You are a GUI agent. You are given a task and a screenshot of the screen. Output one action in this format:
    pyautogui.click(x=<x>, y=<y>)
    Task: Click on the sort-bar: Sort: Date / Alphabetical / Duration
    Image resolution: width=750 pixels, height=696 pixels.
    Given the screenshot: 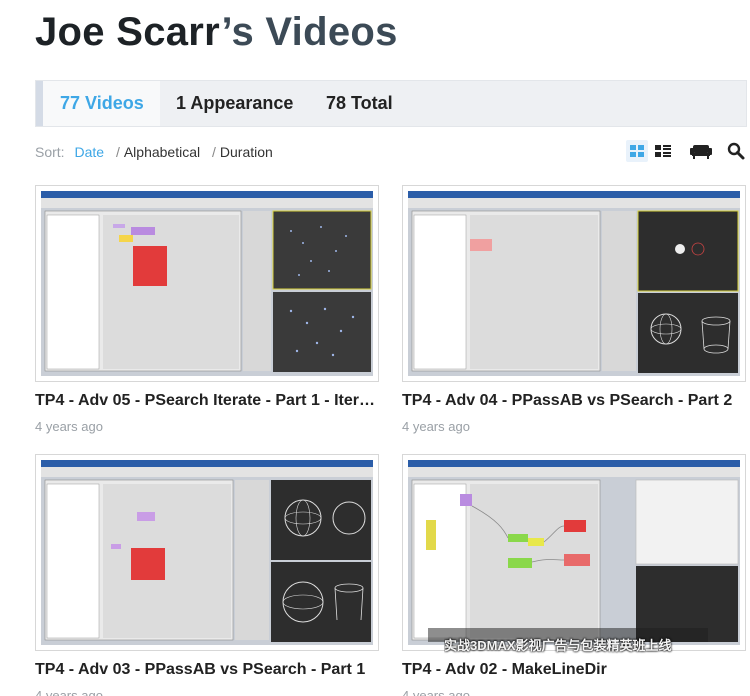 What is the action you would take?
    pyautogui.click(x=154, y=152)
    